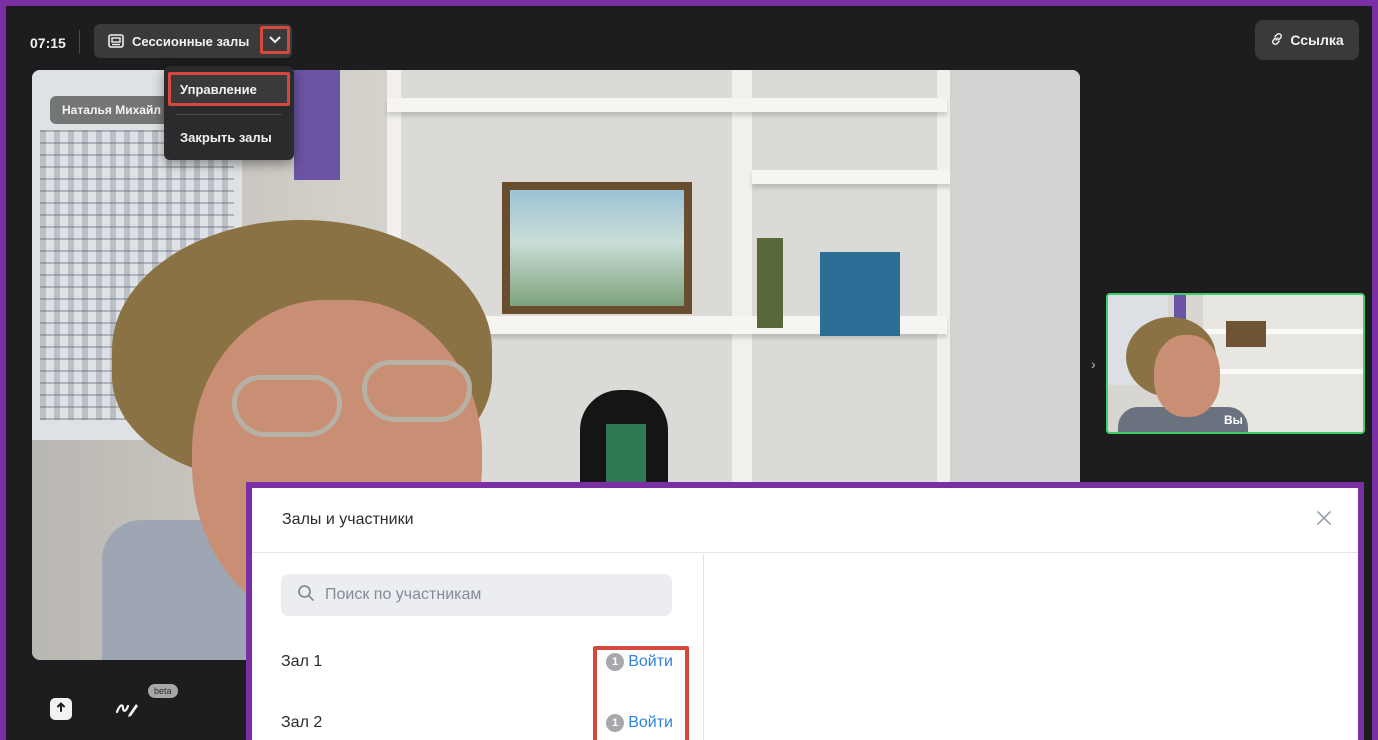 This screenshot has width=1378, height=740. What do you see at coordinates (477, 662) in the screenshot?
I see `room-row: Зал 1 1 Войти` at bounding box center [477, 662].